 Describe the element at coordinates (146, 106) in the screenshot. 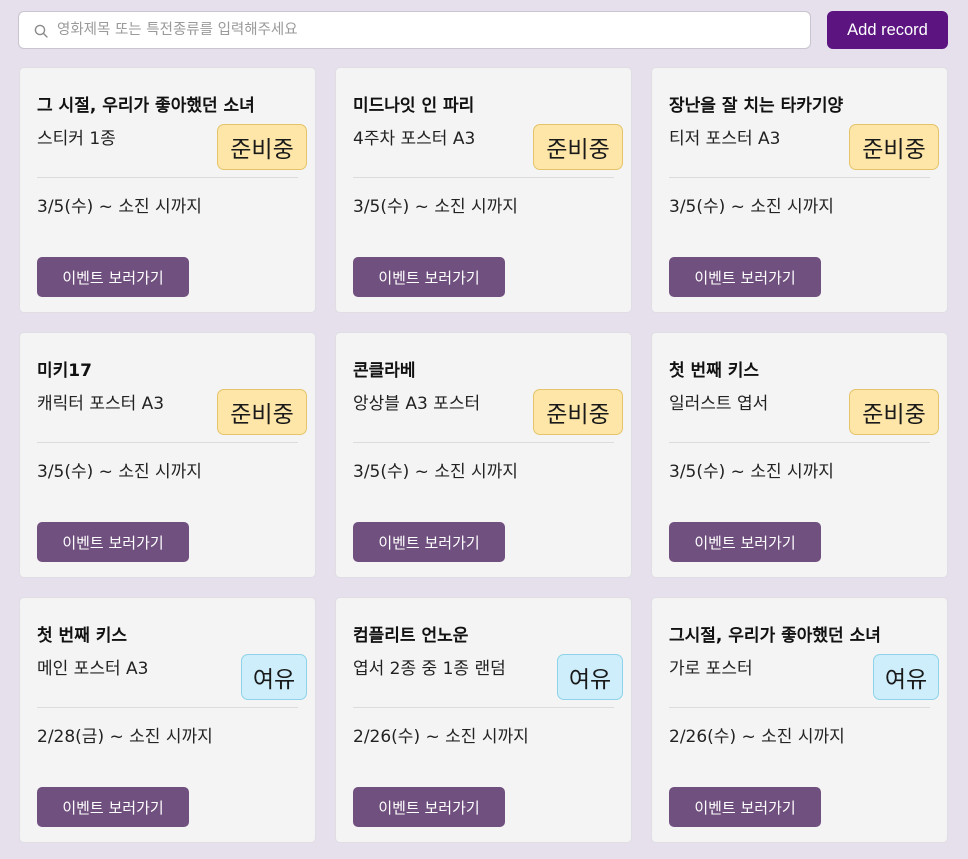

I see `movie-title: 그 시절, 우리가 좋아했던 소녀` at that location.